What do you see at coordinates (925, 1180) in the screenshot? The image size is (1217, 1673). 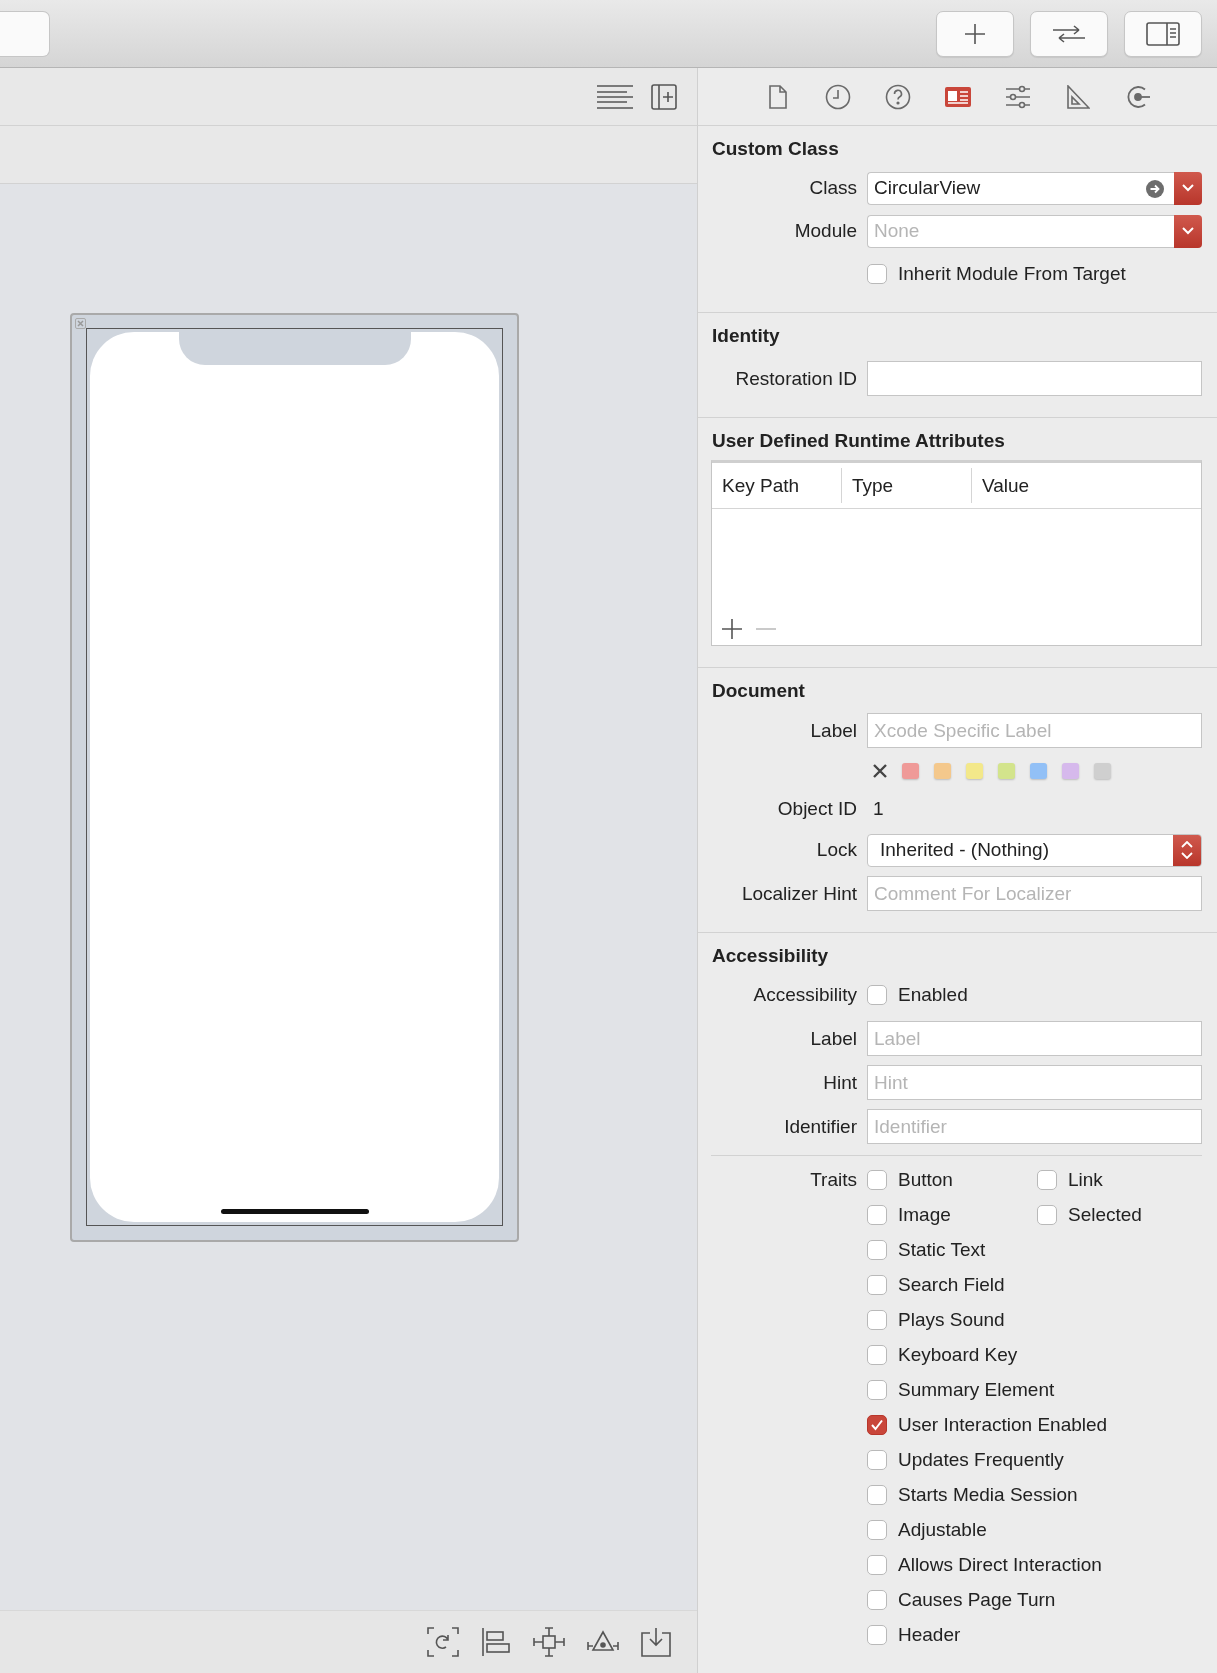 I see `checkbox-label: Button` at bounding box center [925, 1180].